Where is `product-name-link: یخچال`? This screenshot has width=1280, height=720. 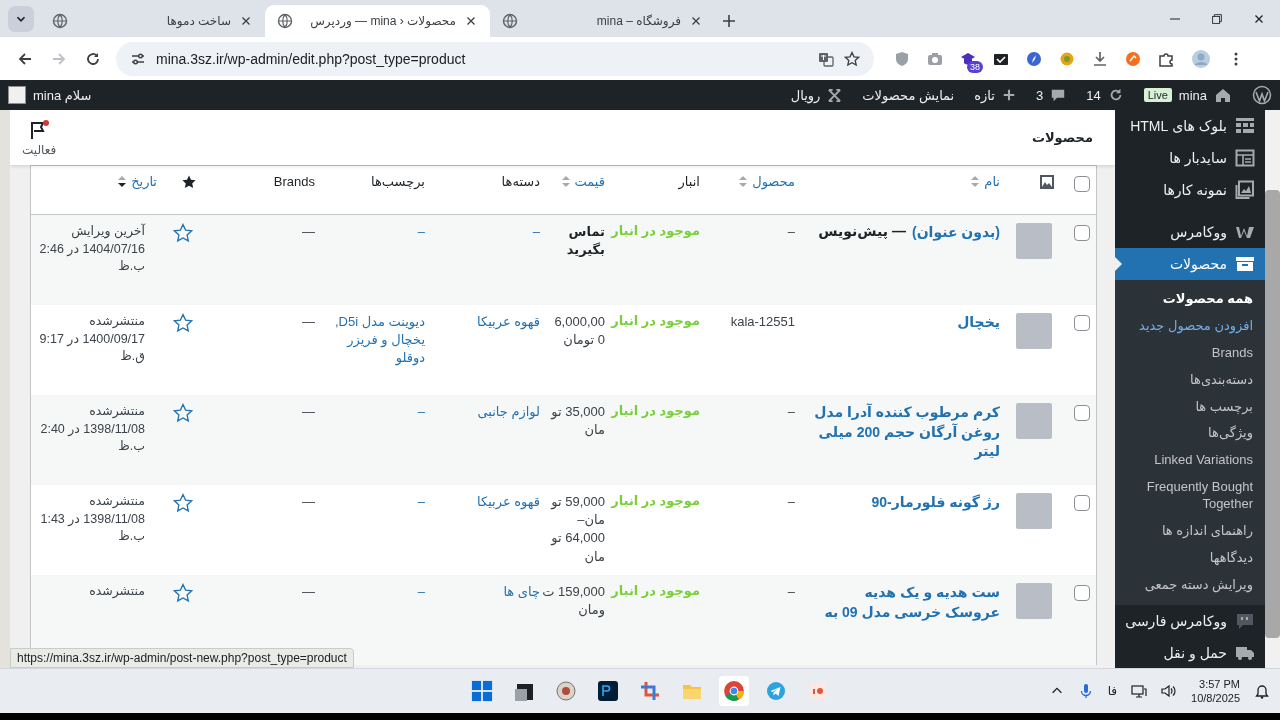 product-name-link: یخچال is located at coordinates (978, 323).